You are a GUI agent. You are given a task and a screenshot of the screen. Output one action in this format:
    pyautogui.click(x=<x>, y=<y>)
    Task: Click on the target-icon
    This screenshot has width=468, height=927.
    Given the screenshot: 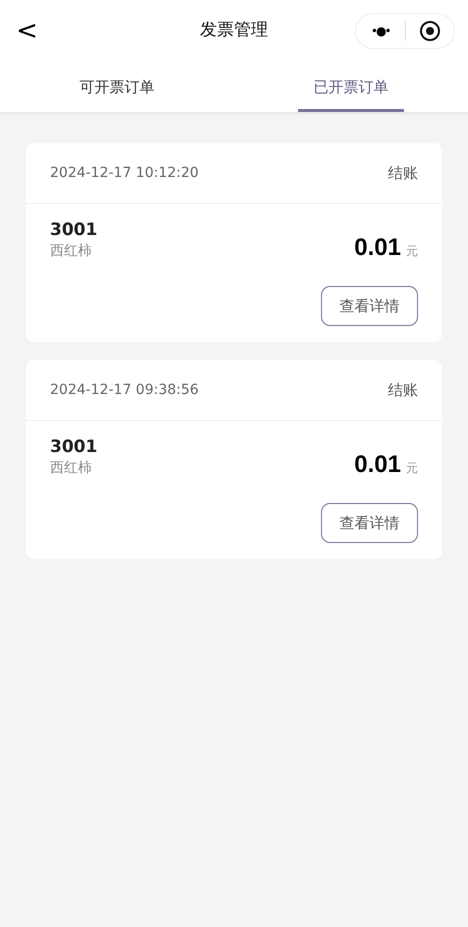 What is the action you would take?
    pyautogui.click(x=429, y=31)
    